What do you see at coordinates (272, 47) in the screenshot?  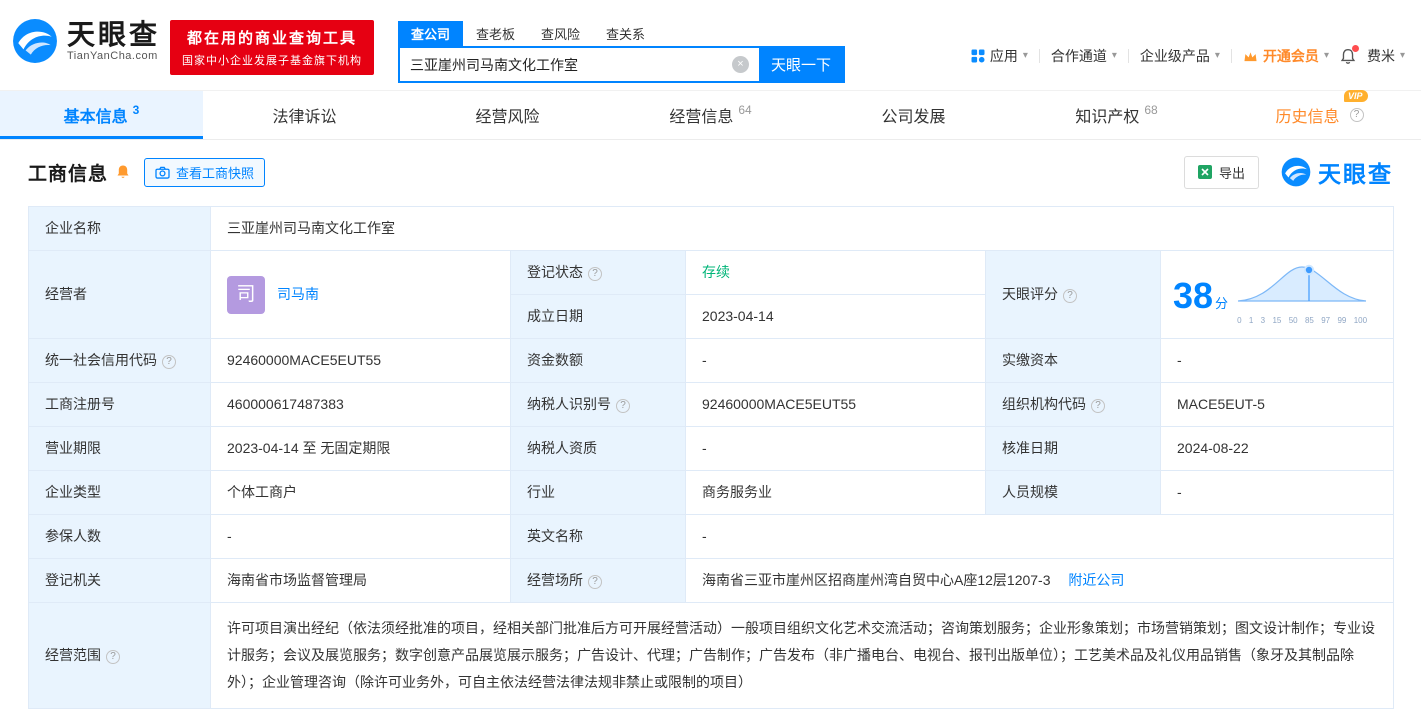 I see `brand-slogan: 都在用的商业查询工具 国家中小企业发展子基金旗下机构` at bounding box center [272, 47].